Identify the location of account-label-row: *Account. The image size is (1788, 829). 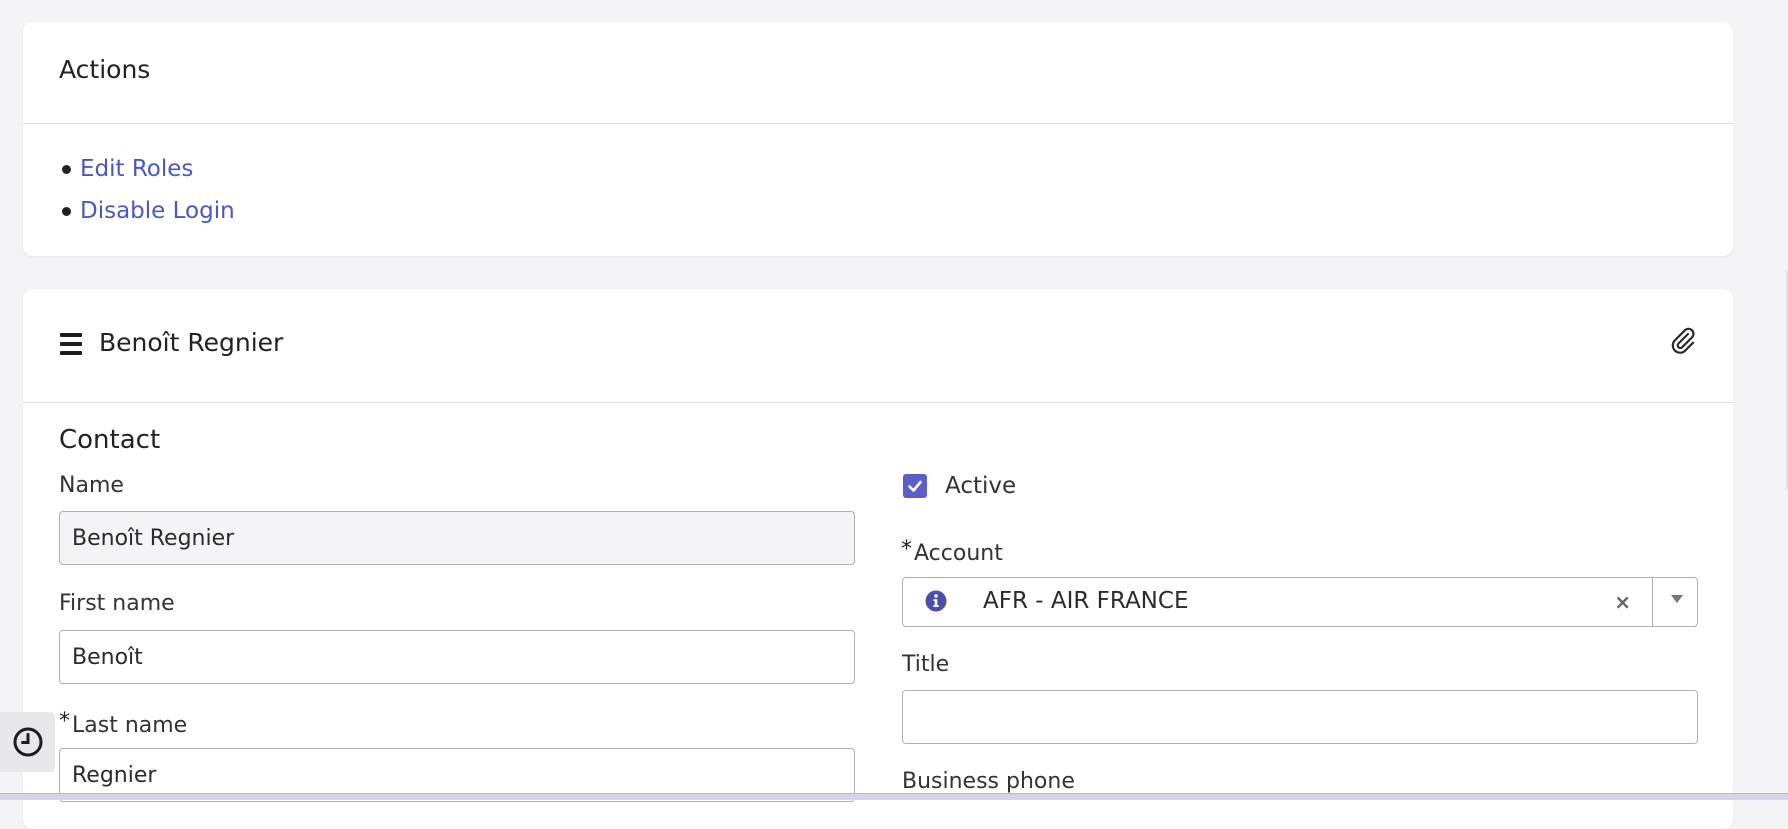
(952, 551).